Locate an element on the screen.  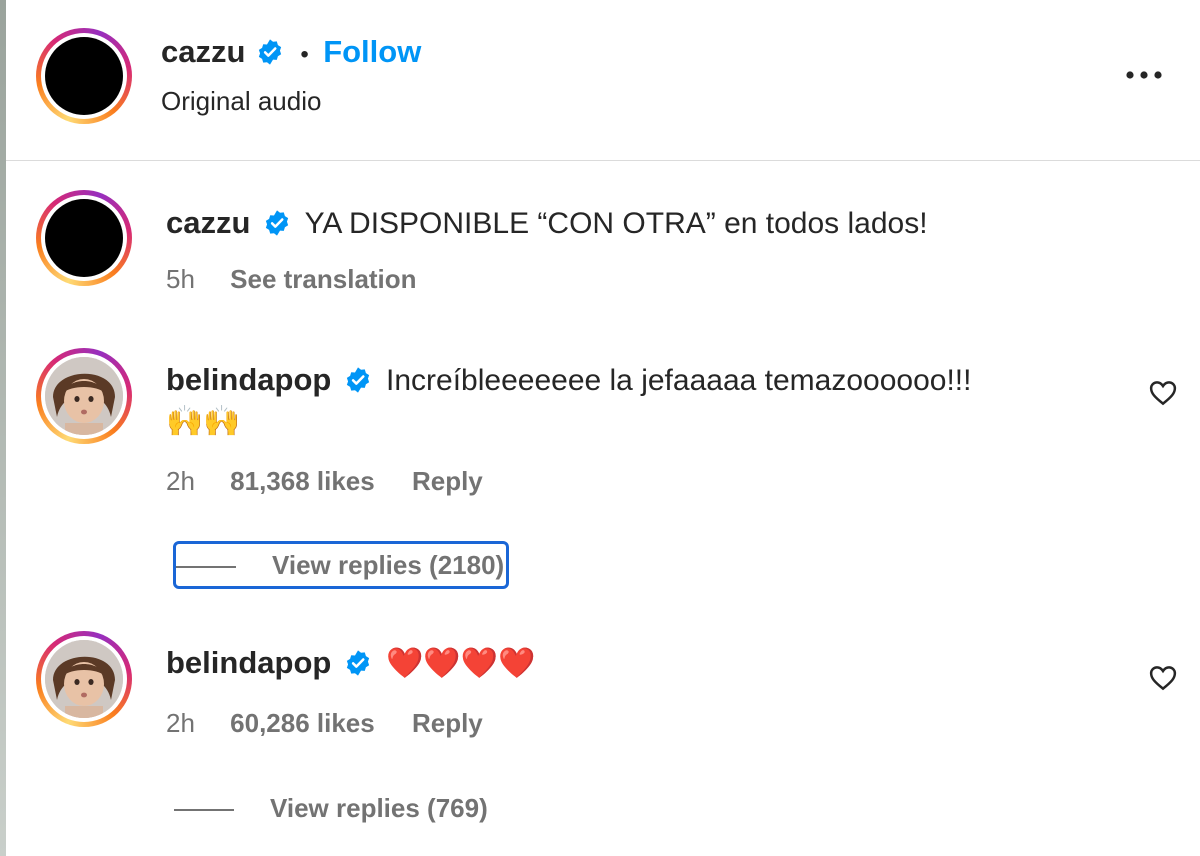
caption-text: YA DISPONIBLE “CON OTRA” en todos lados! is located at coordinates (616, 223).